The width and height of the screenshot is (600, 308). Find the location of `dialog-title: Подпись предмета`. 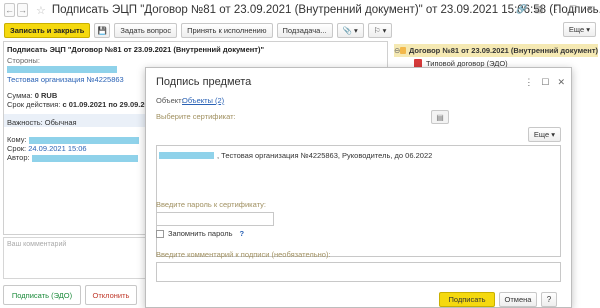

dialog-title: Подпись предмета is located at coordinates (204, 82).